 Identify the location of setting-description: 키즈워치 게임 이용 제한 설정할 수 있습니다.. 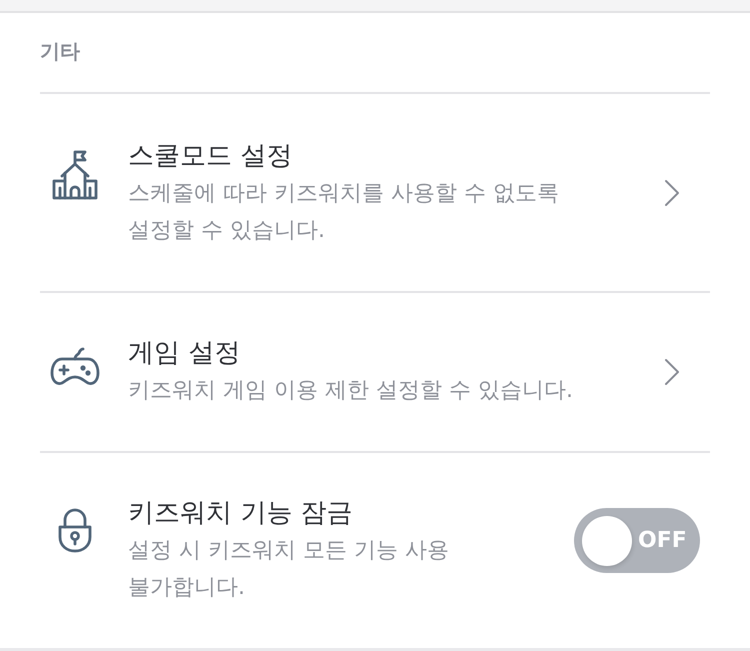
(351, 391).